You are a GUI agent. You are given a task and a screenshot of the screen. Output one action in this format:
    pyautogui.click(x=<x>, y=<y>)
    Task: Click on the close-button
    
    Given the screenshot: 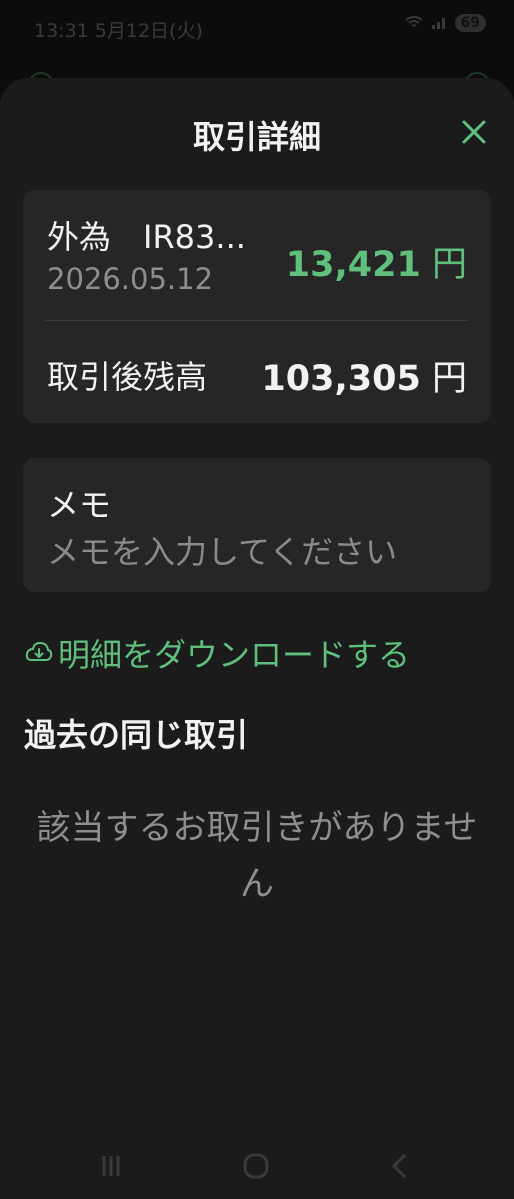 What is the action you would take?
    pyautogui.click(x=474, y=132)
    